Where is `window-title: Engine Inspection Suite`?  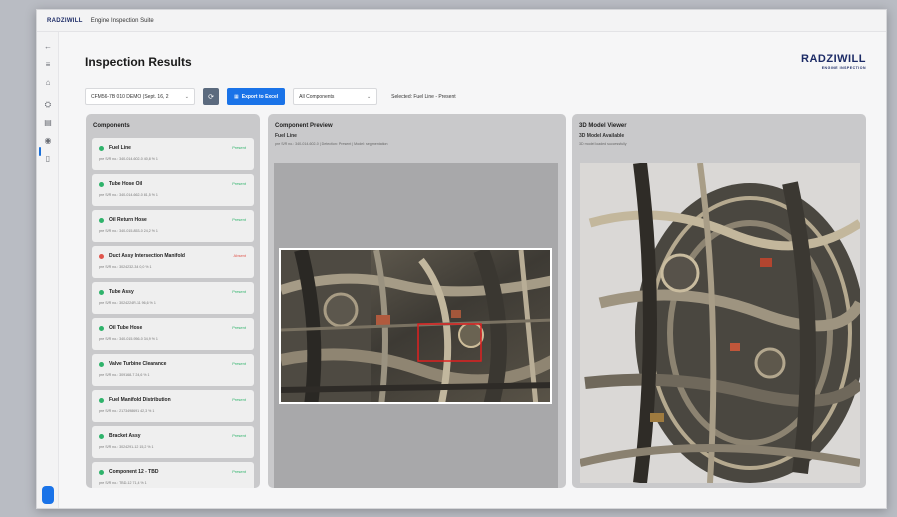 window-title: Engine Inspection Suite is located at coordinates (122, 20).